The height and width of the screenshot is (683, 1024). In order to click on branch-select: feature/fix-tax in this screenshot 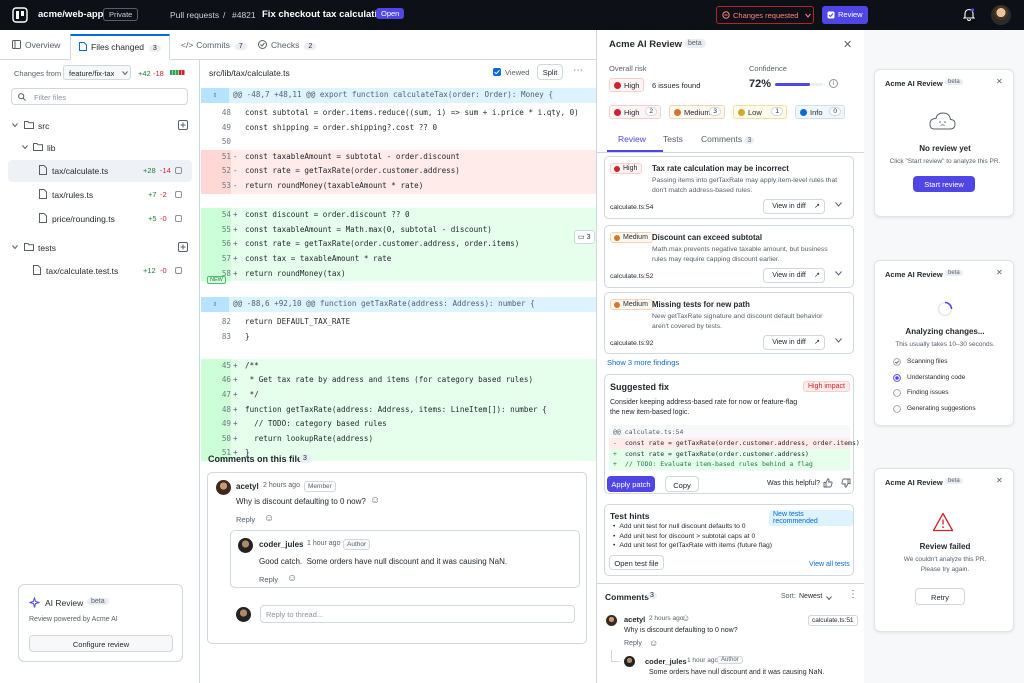, I will do `click(97, 72)`.